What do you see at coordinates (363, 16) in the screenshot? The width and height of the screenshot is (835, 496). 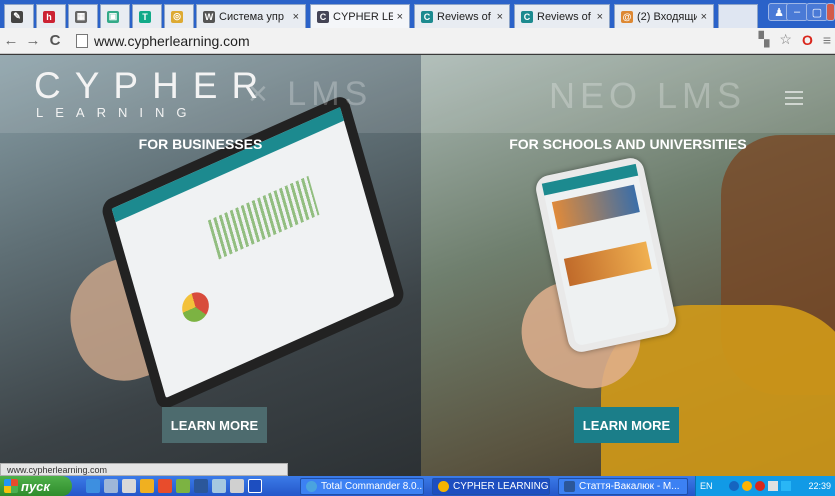 I see `tab-title: CYPHER LEAF` at bounding box center [363, 16].